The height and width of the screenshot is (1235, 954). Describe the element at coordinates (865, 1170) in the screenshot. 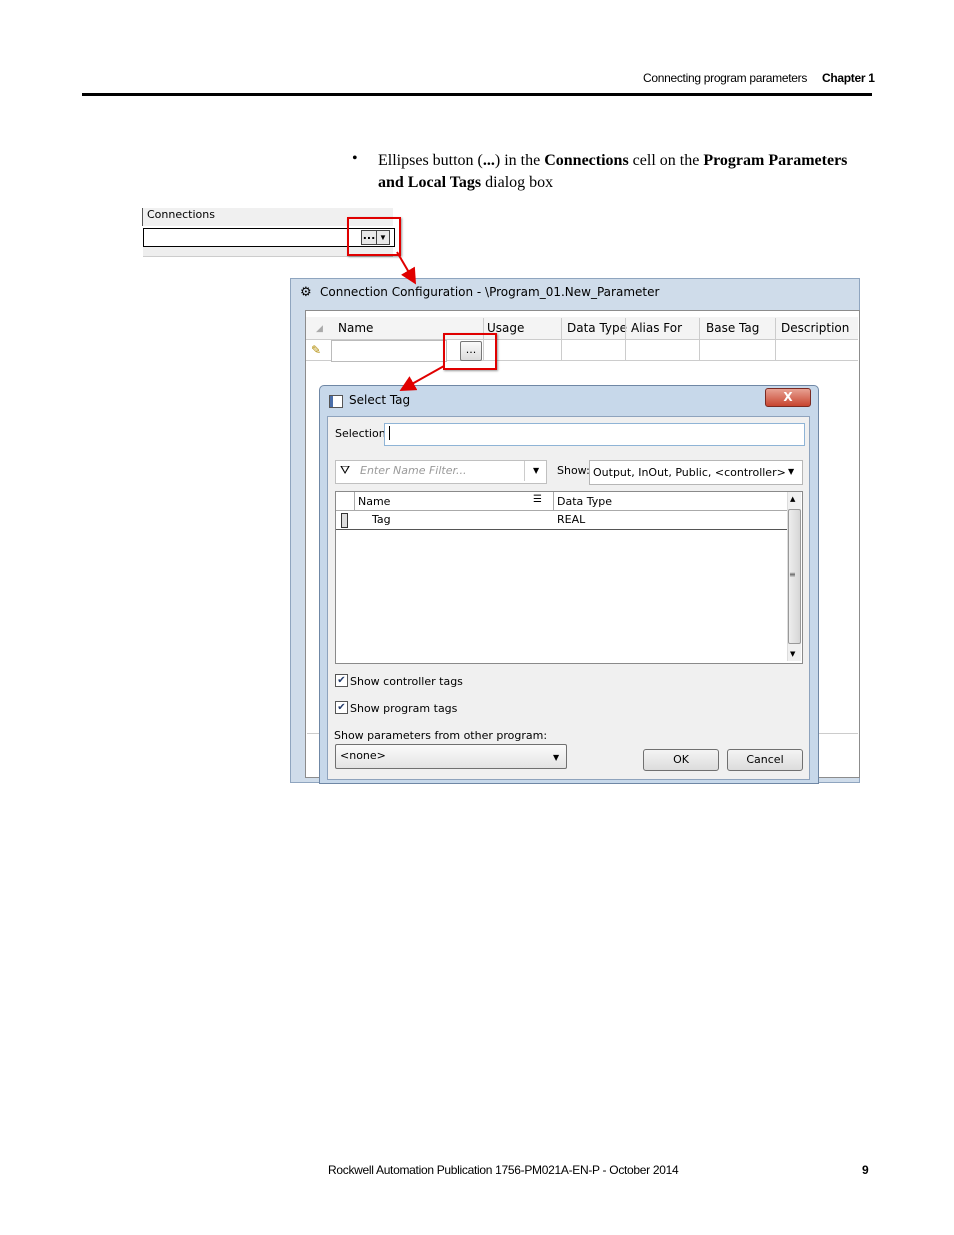

I see `page-number: 9` at that location.